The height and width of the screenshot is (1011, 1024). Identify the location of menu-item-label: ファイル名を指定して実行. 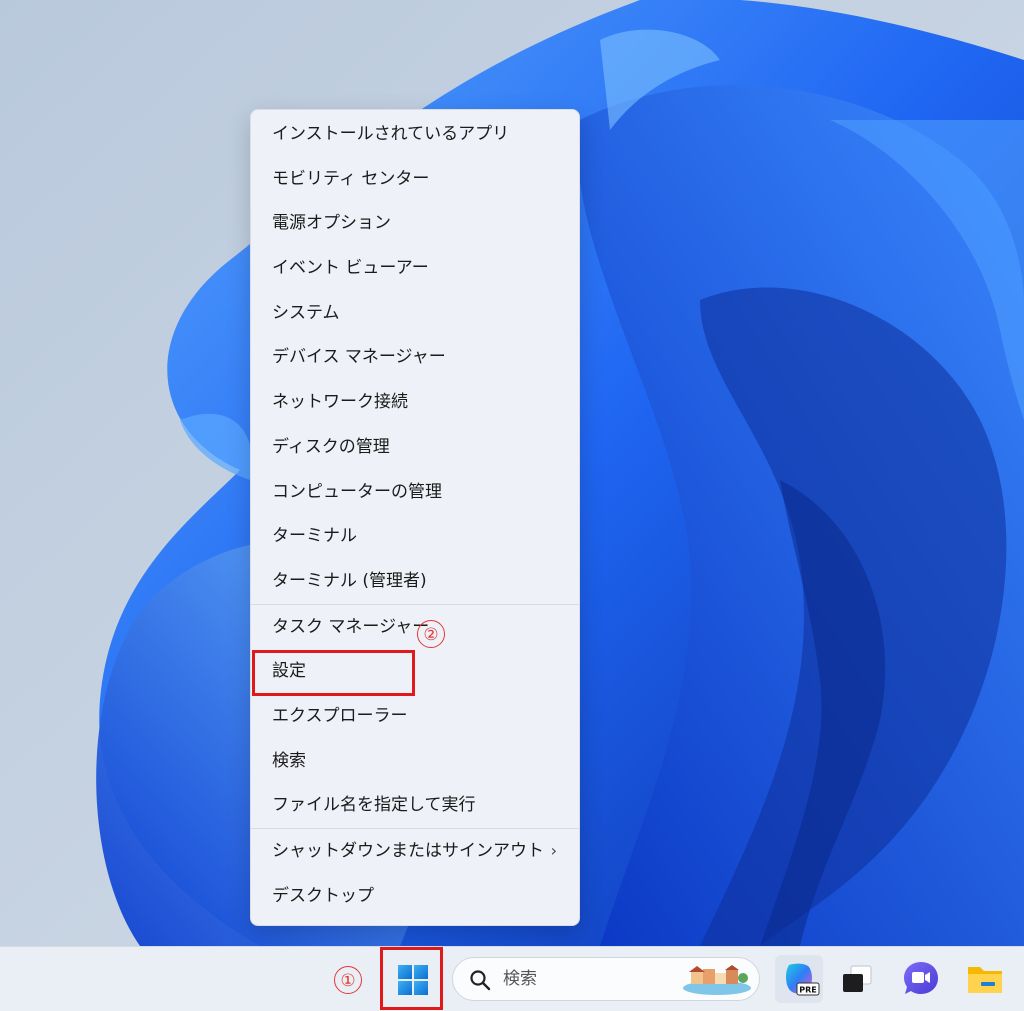
(374, 805).